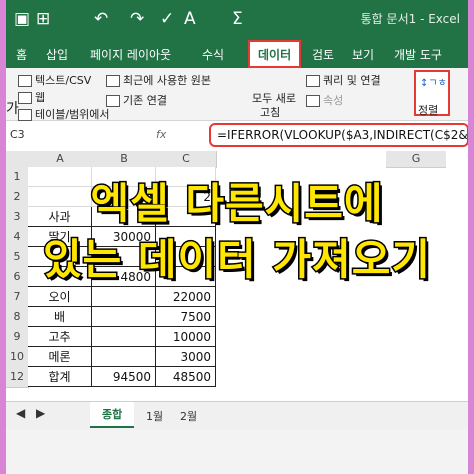 The height and width of the screenshot is (474, 474). What do you see at coordinates (124, 297) in the screenshot?
I see `cell-b7` at bounding box center [124, 297].